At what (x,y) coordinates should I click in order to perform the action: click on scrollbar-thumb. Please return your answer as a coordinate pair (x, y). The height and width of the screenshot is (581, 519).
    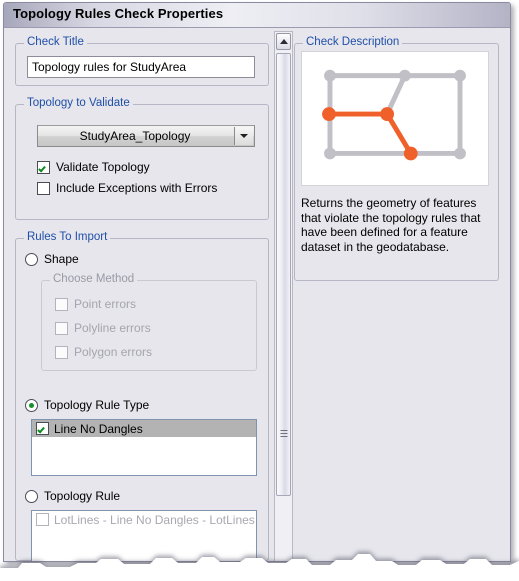
    Looking at the image, I should click on (283, 274).